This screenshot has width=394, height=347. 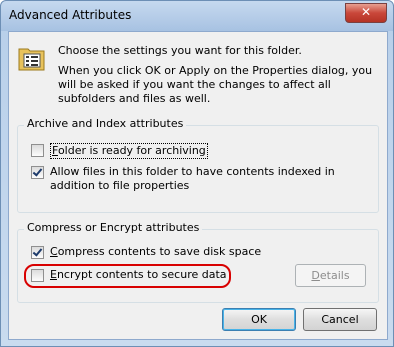 I want to click on ok-button: OK, so click(x=259, y=319).